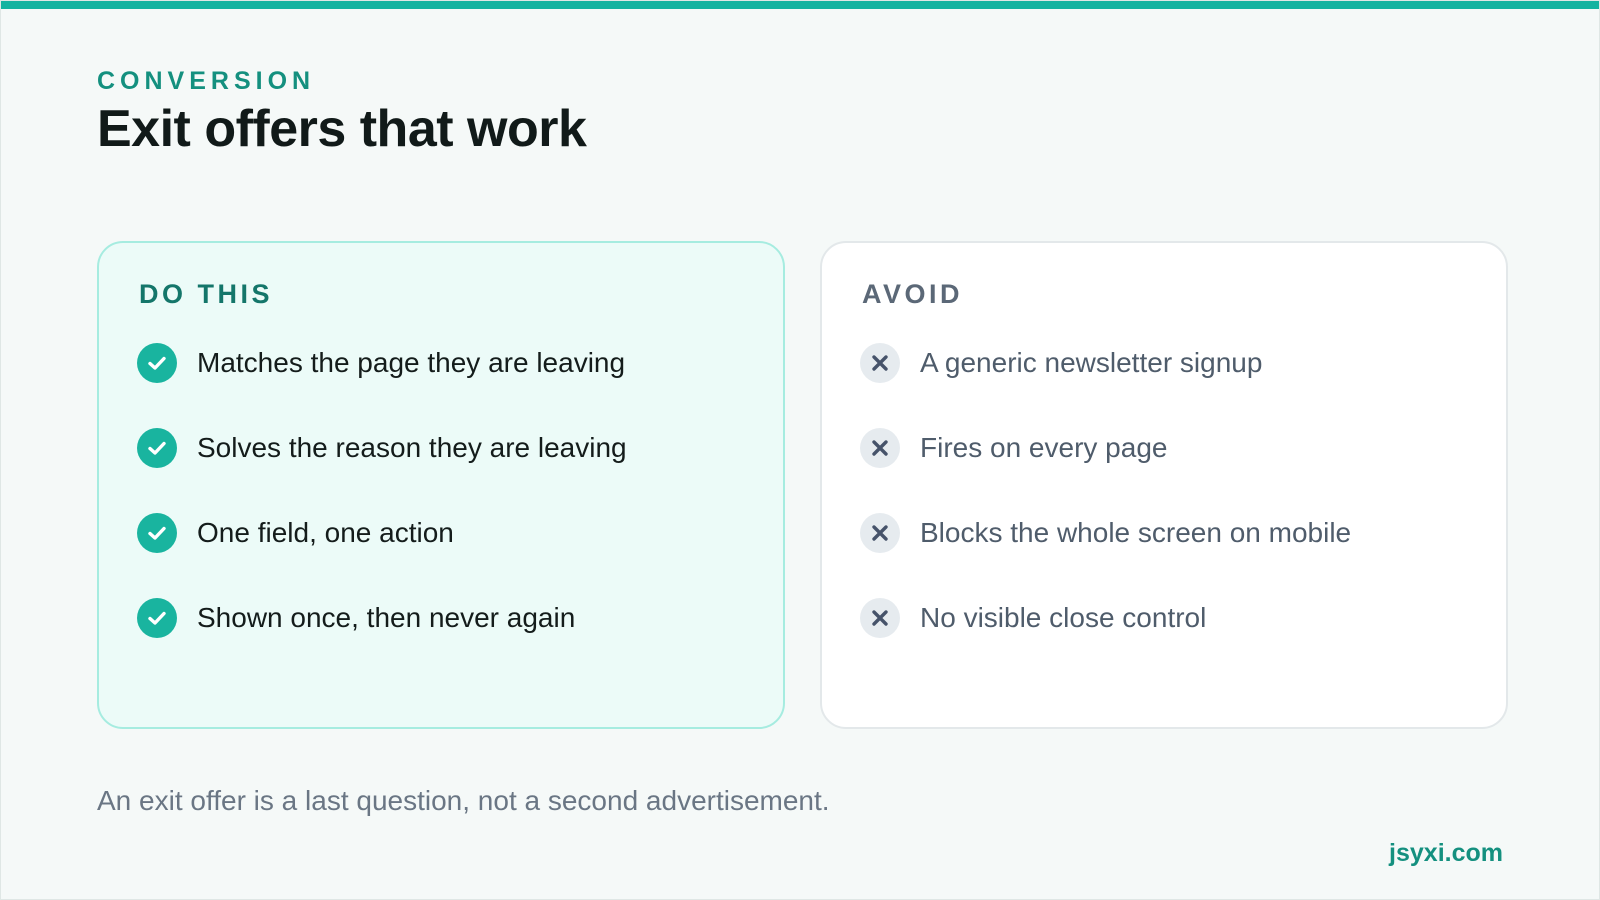 The height and width of the screenshot is (900, 1600). I want to click on avoid-item: Fires on every page, so click(1105, 448).